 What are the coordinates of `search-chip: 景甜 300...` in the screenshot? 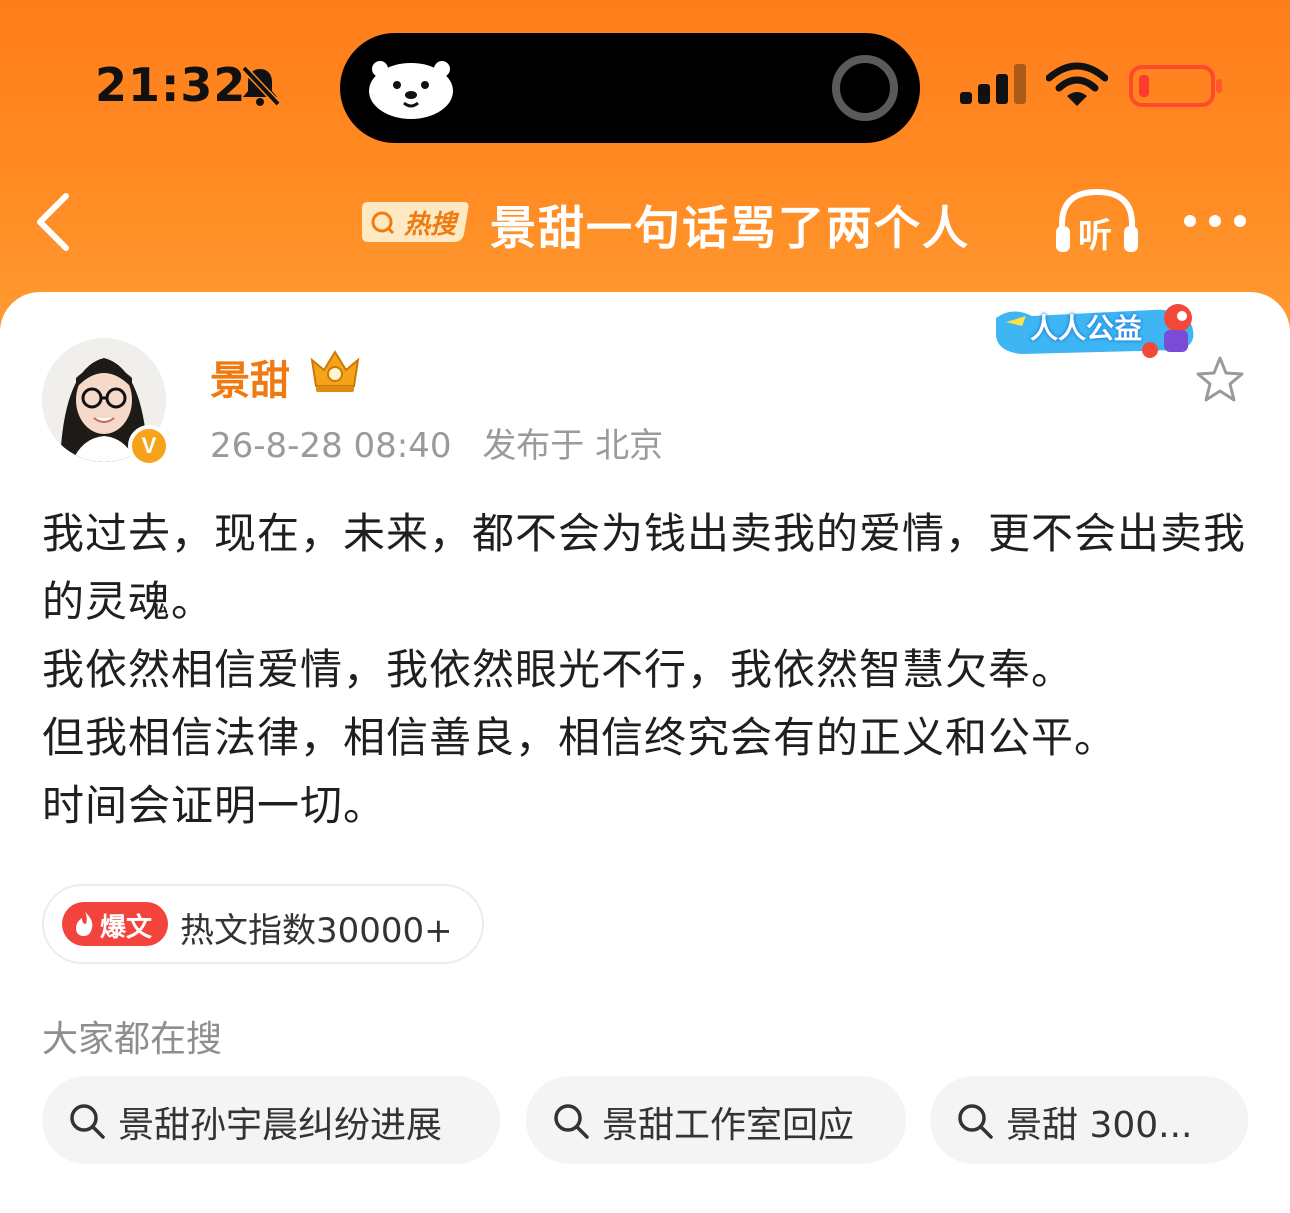 It's located at (1089, 1120).